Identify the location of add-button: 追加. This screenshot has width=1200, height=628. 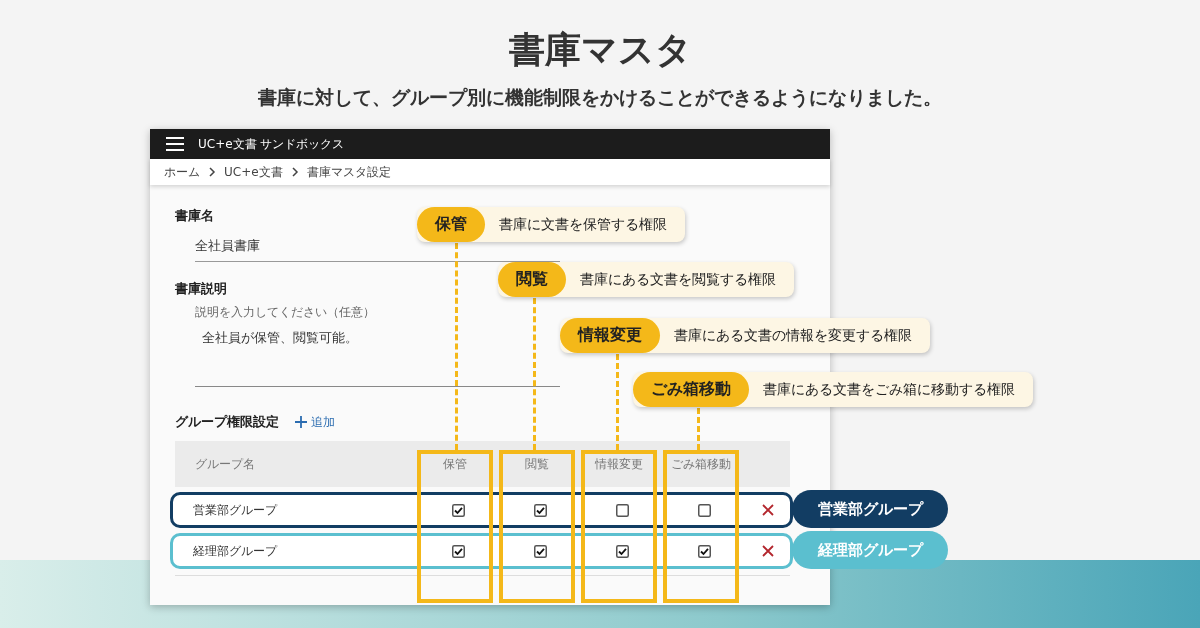
(315, 422).